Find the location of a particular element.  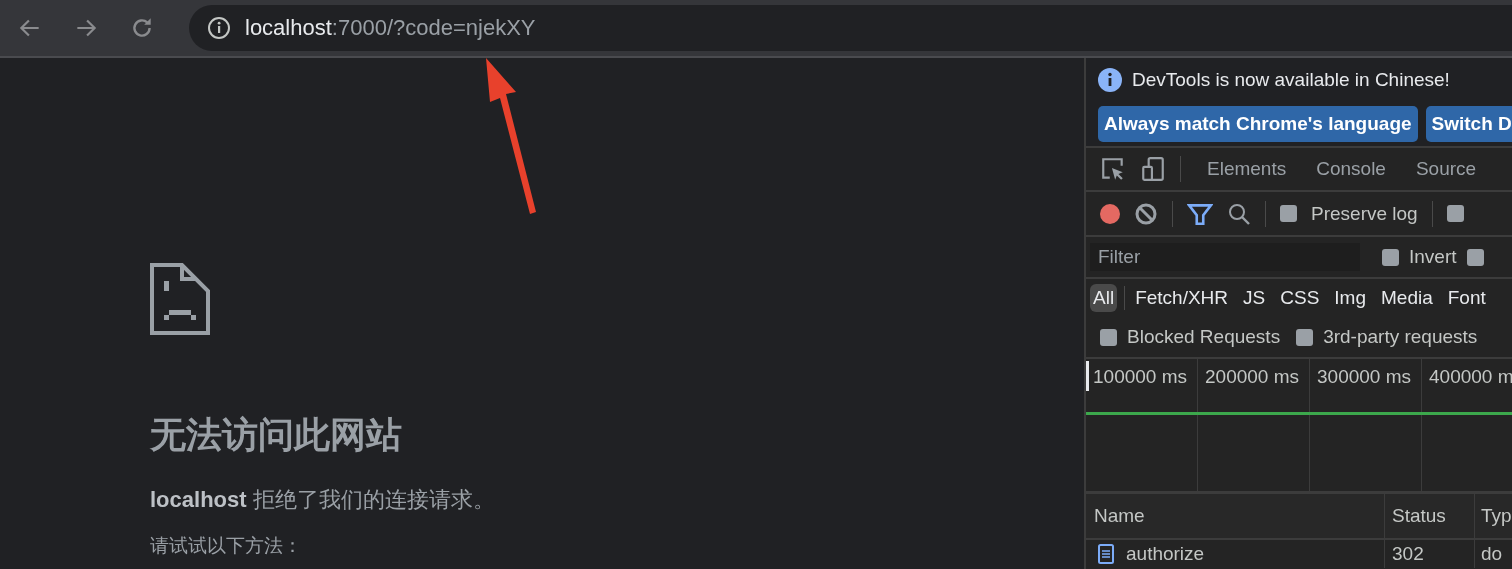

column-header: Name is located at coordinates (1235, 516).